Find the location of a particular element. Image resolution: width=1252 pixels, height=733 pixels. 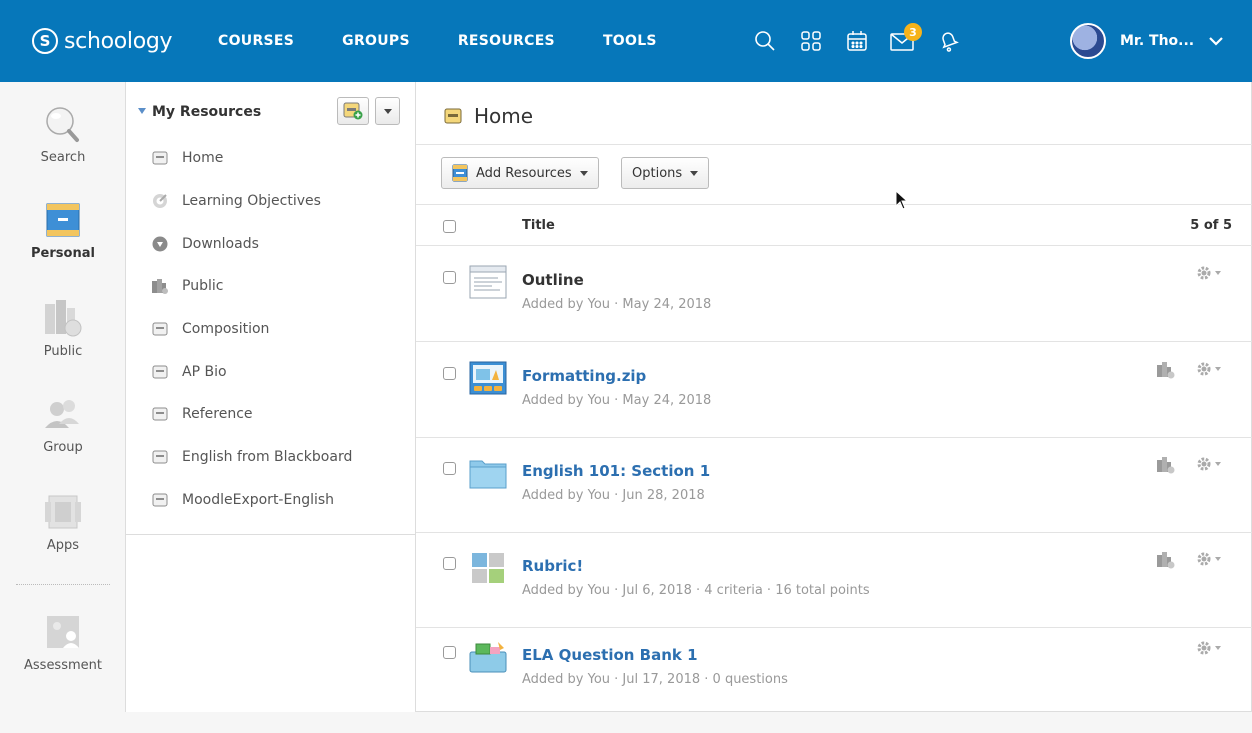

collection-item-reference: Reference is located at coordinates (271, 414).